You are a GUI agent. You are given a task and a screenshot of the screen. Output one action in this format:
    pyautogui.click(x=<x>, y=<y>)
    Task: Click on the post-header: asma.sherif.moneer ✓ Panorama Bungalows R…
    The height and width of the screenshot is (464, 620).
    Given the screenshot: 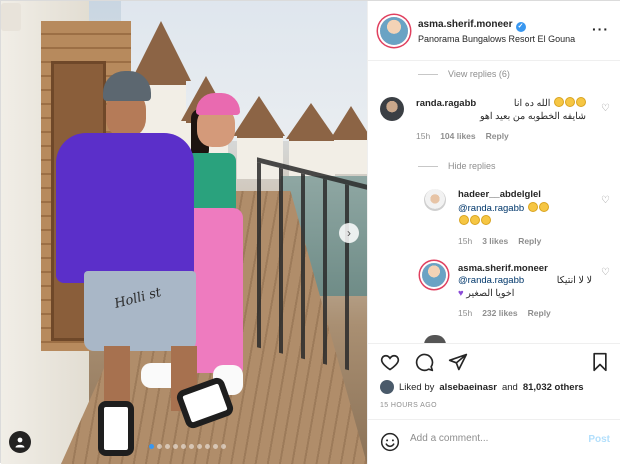 What is the action you would take?
    pyautogui.click(x=494, y=31)
    